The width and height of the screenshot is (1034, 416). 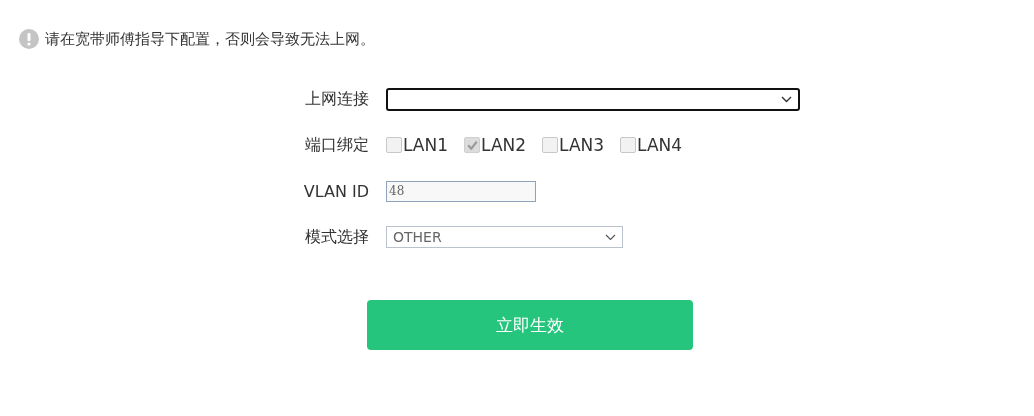 I want to click on checkmark-icon, so click(x=472, y=145).